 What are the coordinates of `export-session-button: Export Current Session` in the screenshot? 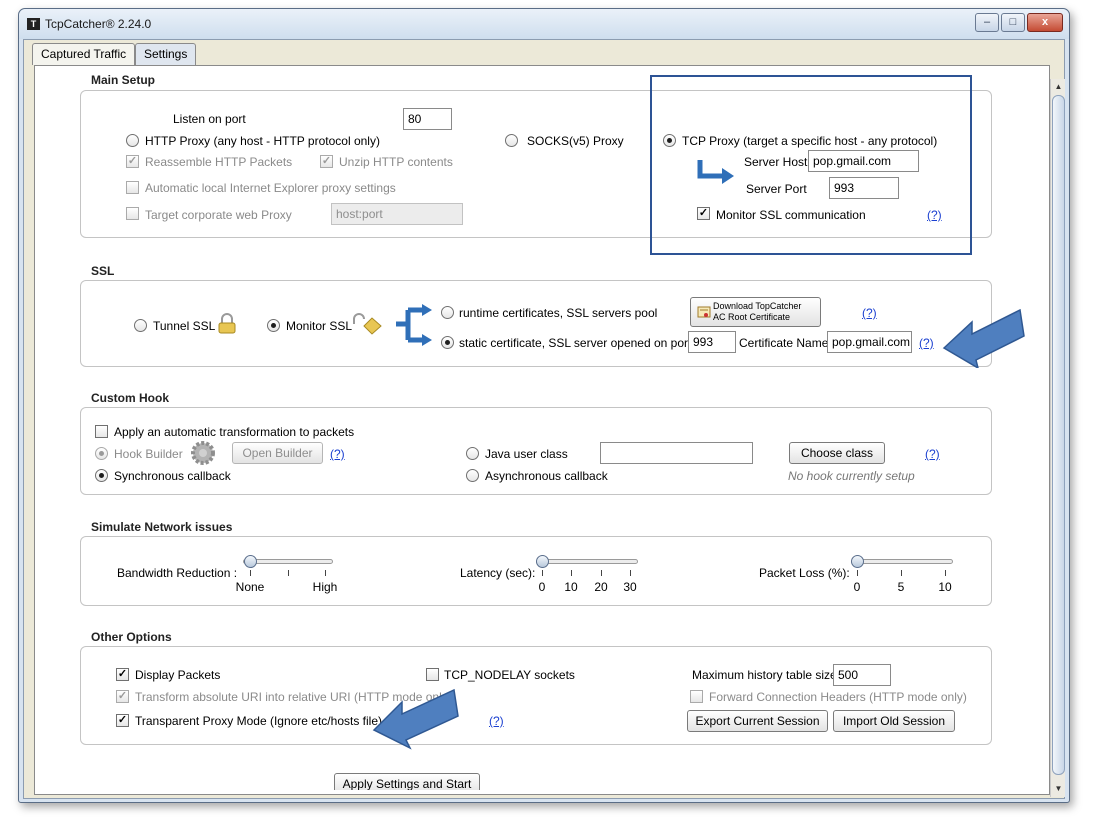 It's located at (757, 721).